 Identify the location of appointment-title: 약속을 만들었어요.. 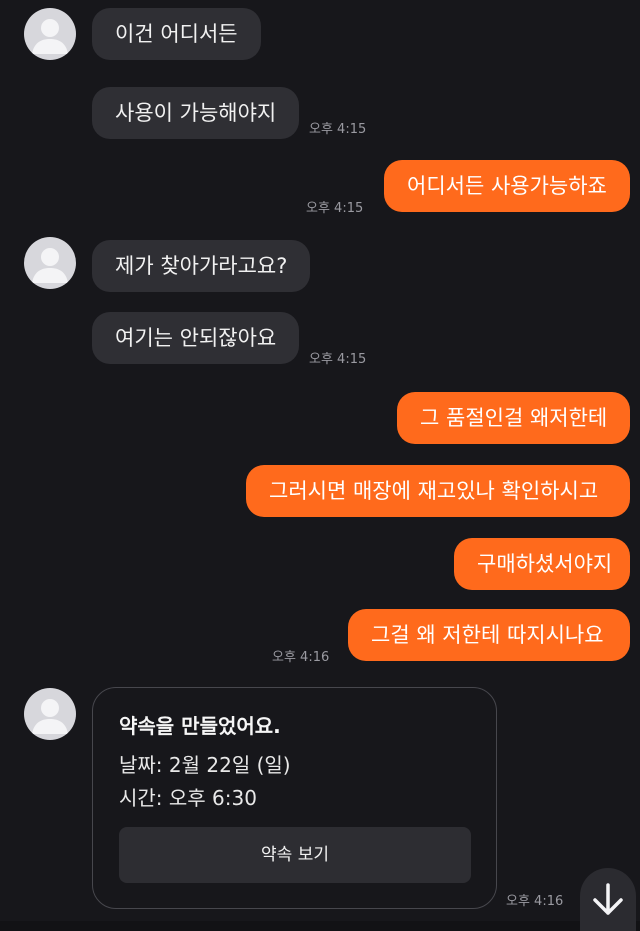
(200, 726).